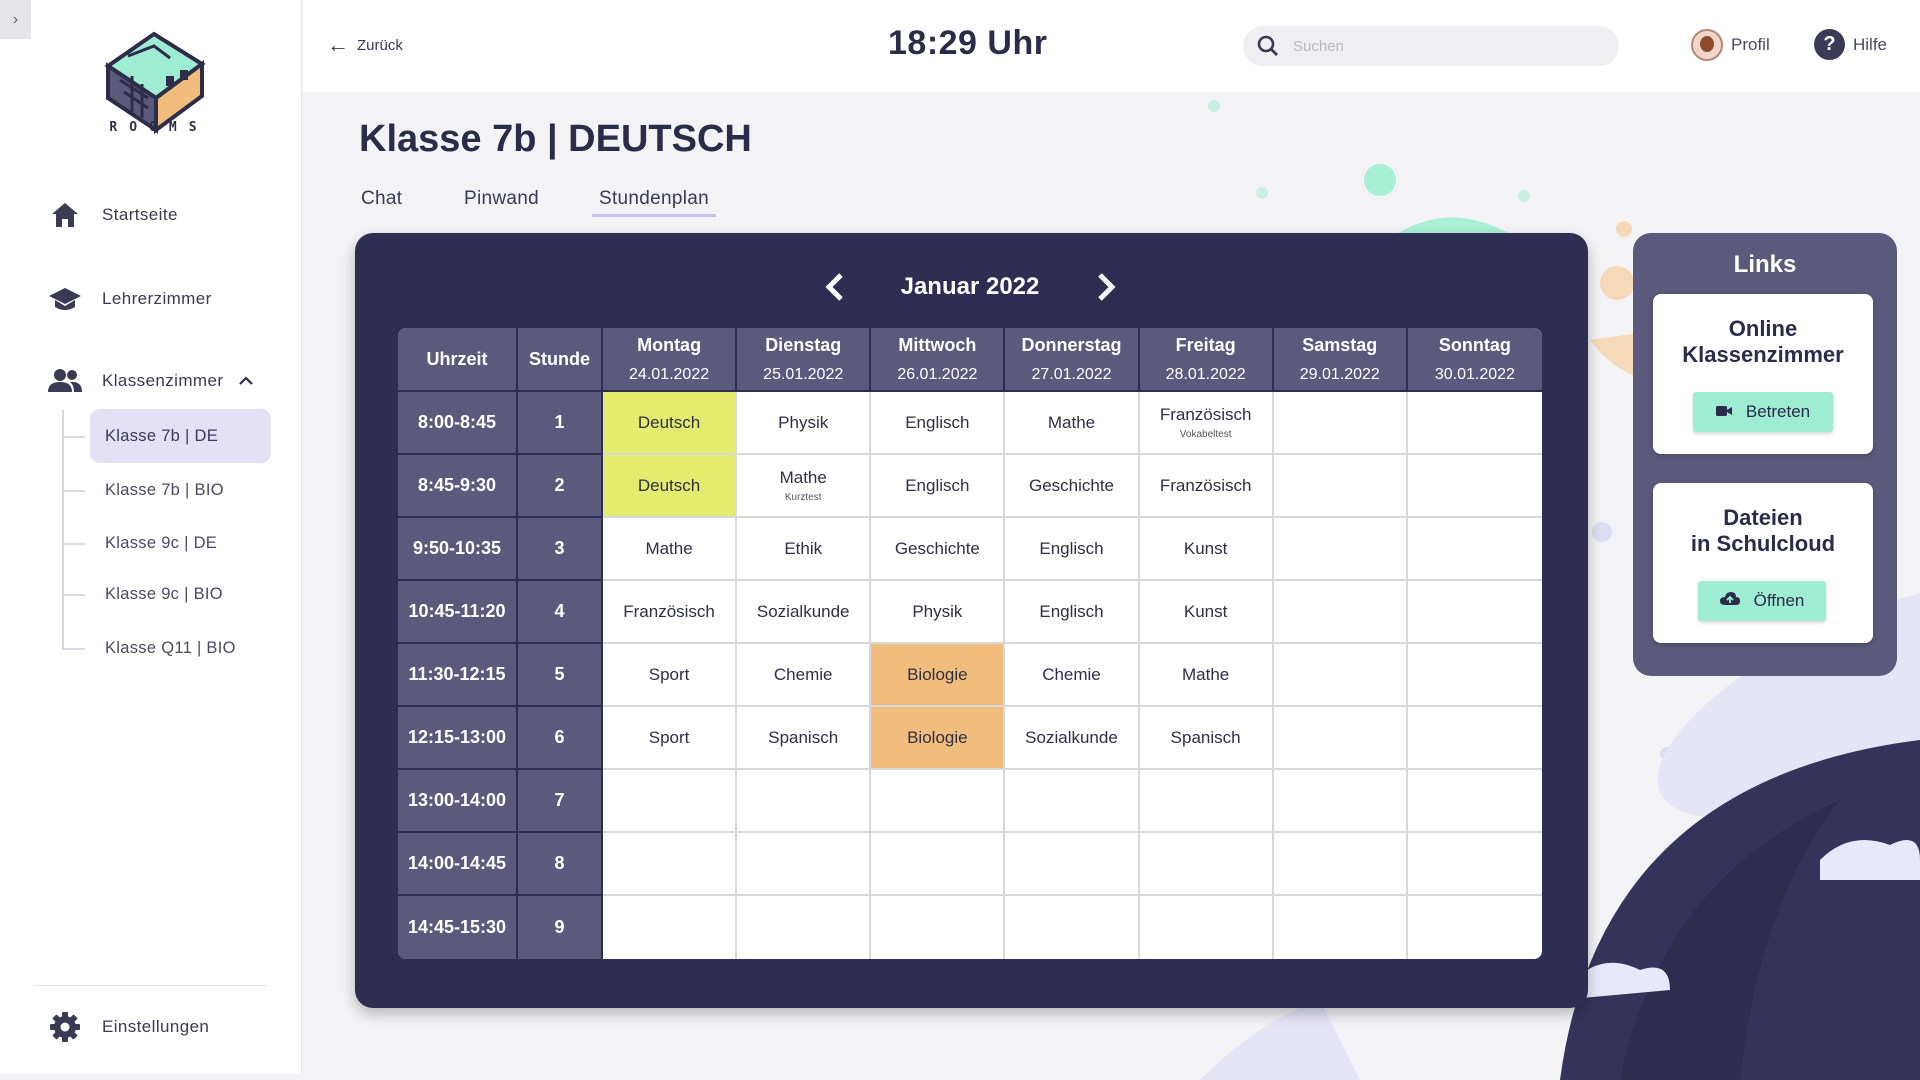 Image resolution: width=1920 pixels, height=1080 pixels. What do you see at coordinates (1779, 600) in the screenshot?
I see `open-label: Öffnen` at bounding box center [1779, 600].